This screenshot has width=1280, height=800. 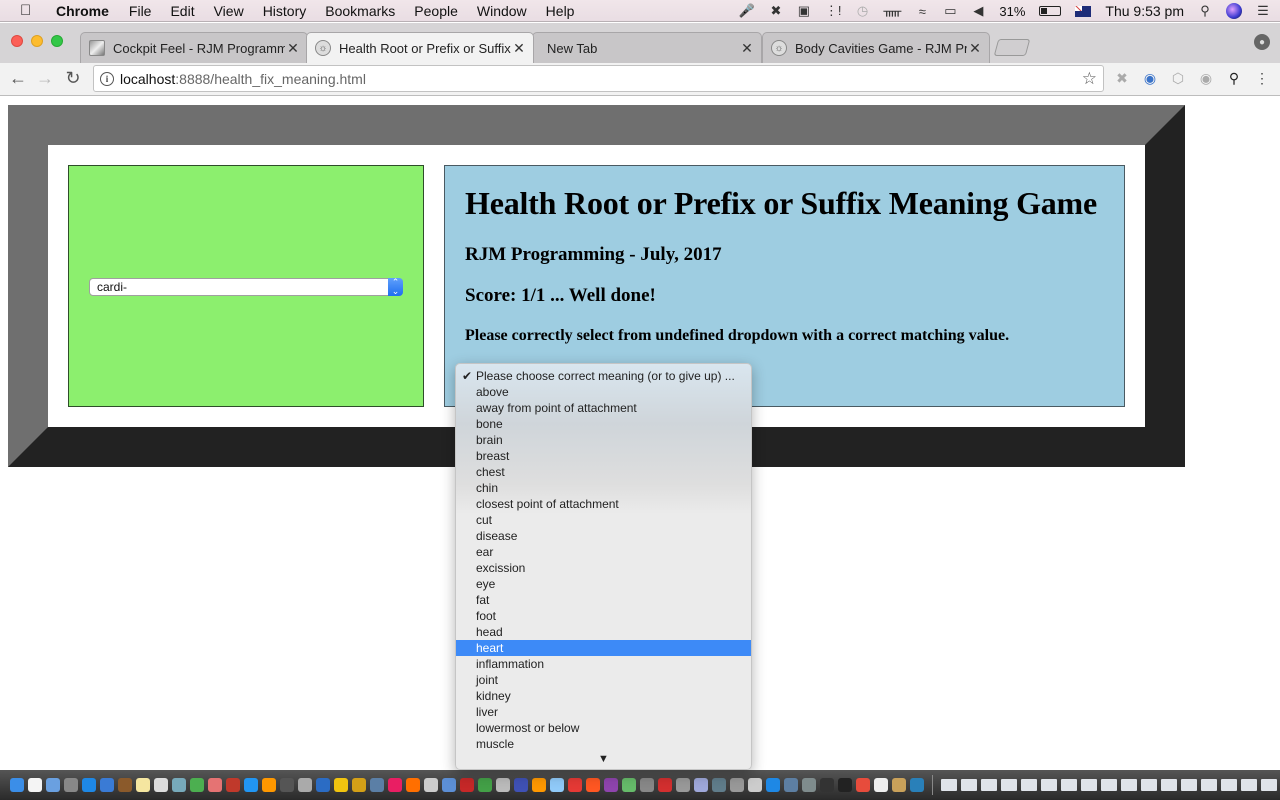 I want to click on menu-view: View, so click(x=229, y=11).